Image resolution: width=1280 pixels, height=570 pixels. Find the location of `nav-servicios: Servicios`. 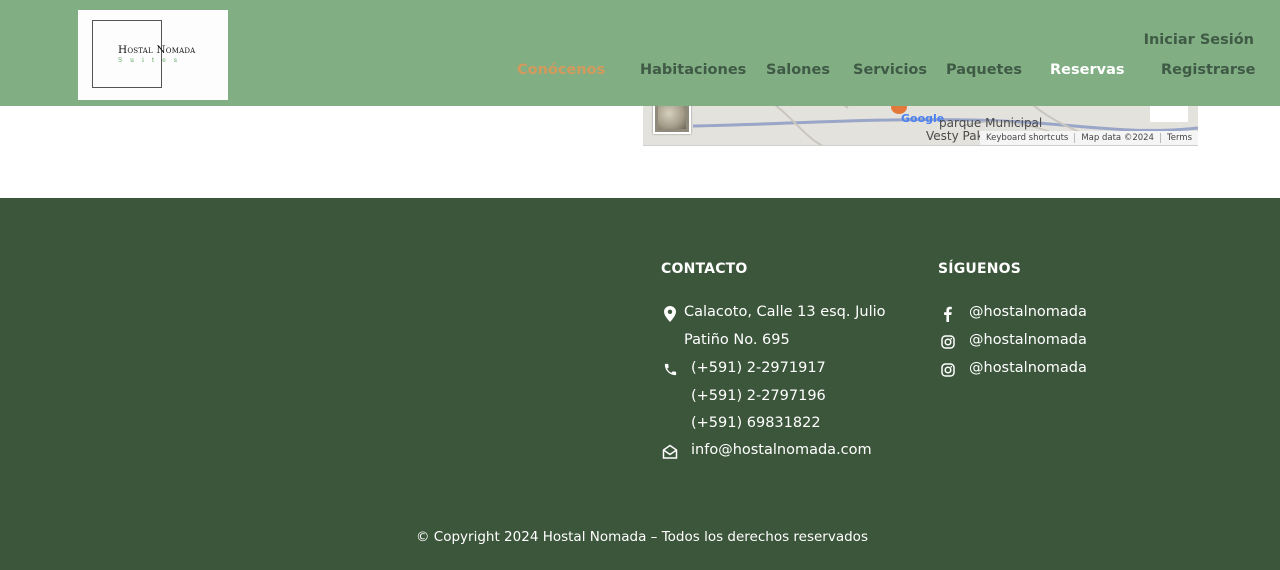

nav-servicios: Servicios is located at coordinates (890, 70).